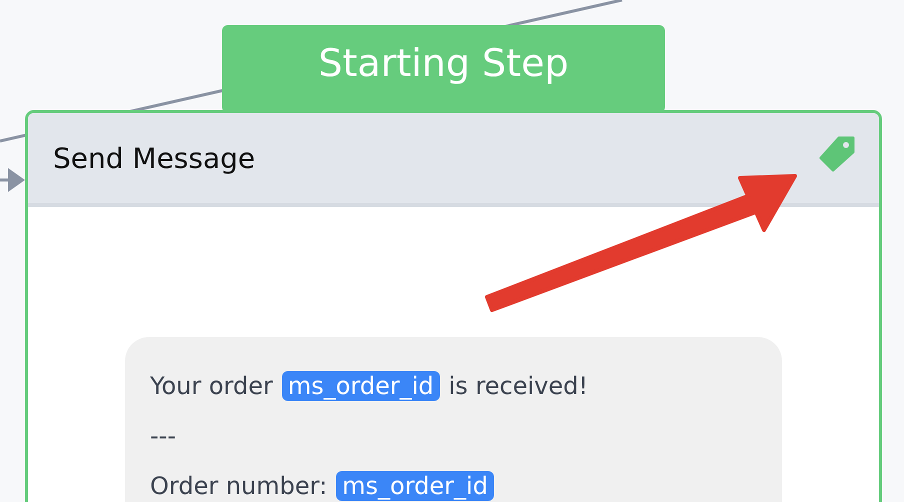 This screenshot has width=904, height=502. What do you see at coordinates (154, 158) in the screenshot?
I see `node-title: Send Message` at bounding box center [154, 158].